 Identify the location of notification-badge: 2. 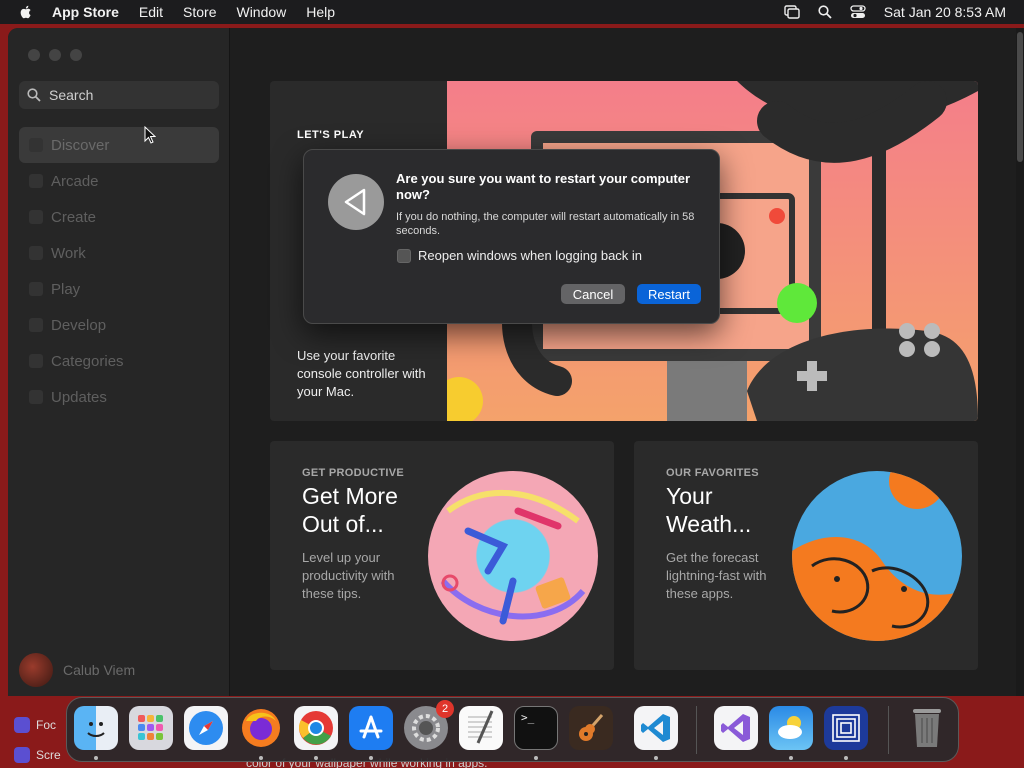
(445, 709).